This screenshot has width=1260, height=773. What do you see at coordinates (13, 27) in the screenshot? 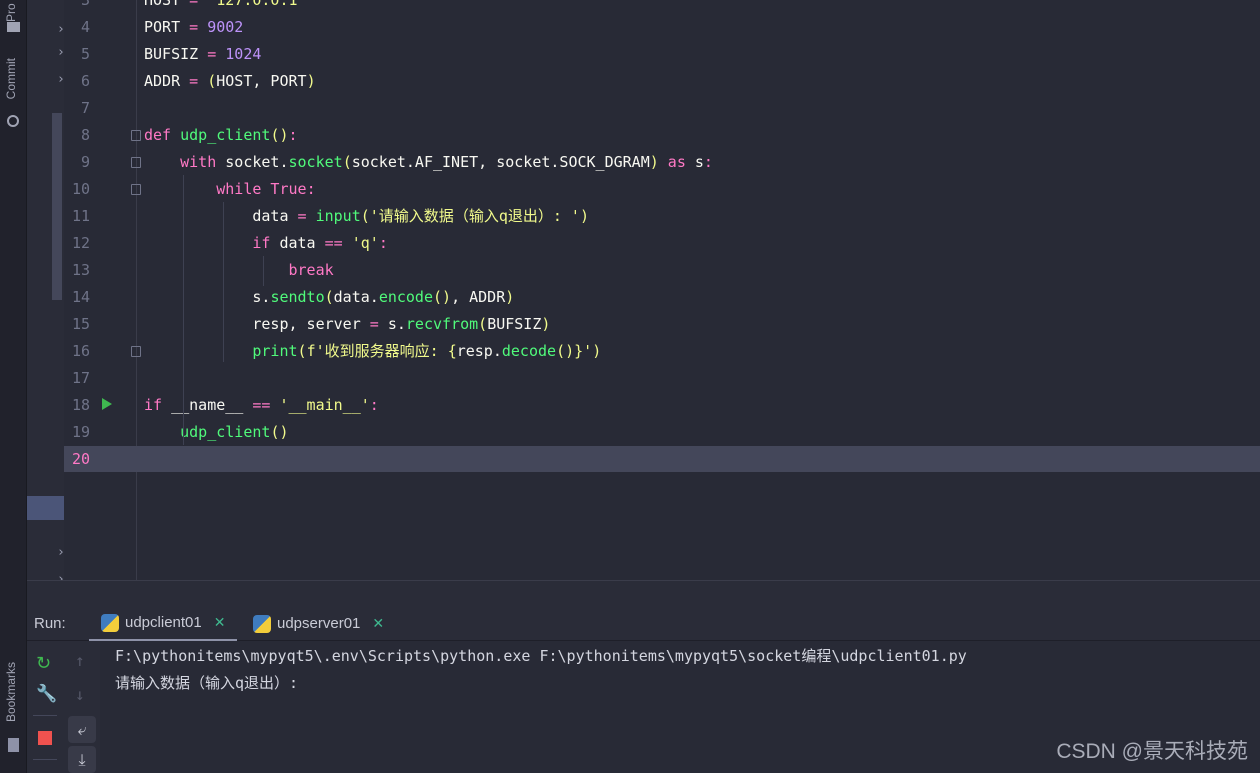
I see `folder-icon` at bounding box center [13, 27].